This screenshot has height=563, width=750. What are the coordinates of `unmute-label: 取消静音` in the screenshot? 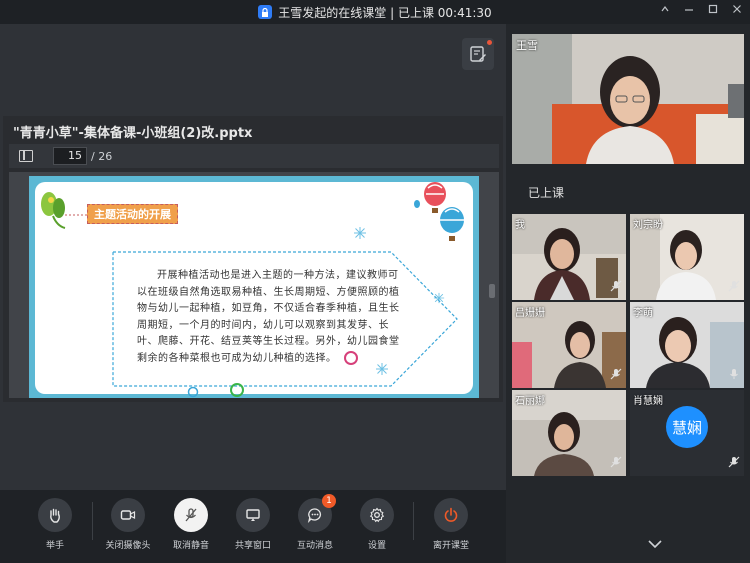 It's located at (190, 546).